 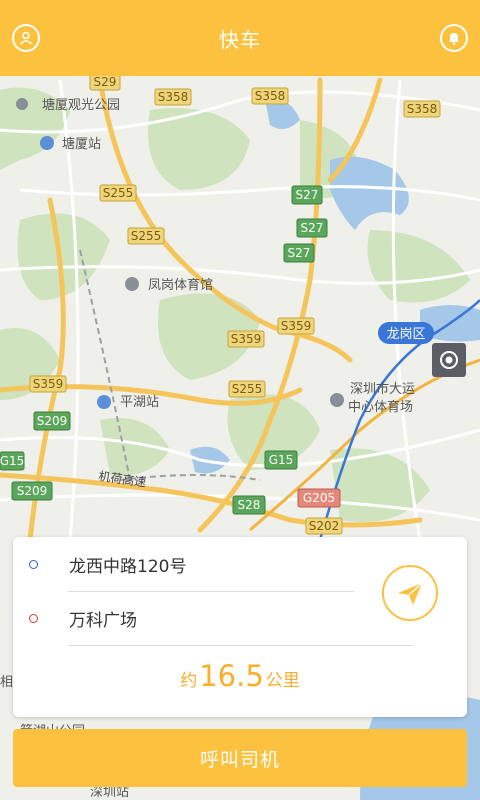 What do you see at coordinates (405, 334) in the screenshot?
I see `district-badge: 龙岗区` at bounding box center [405, 334].